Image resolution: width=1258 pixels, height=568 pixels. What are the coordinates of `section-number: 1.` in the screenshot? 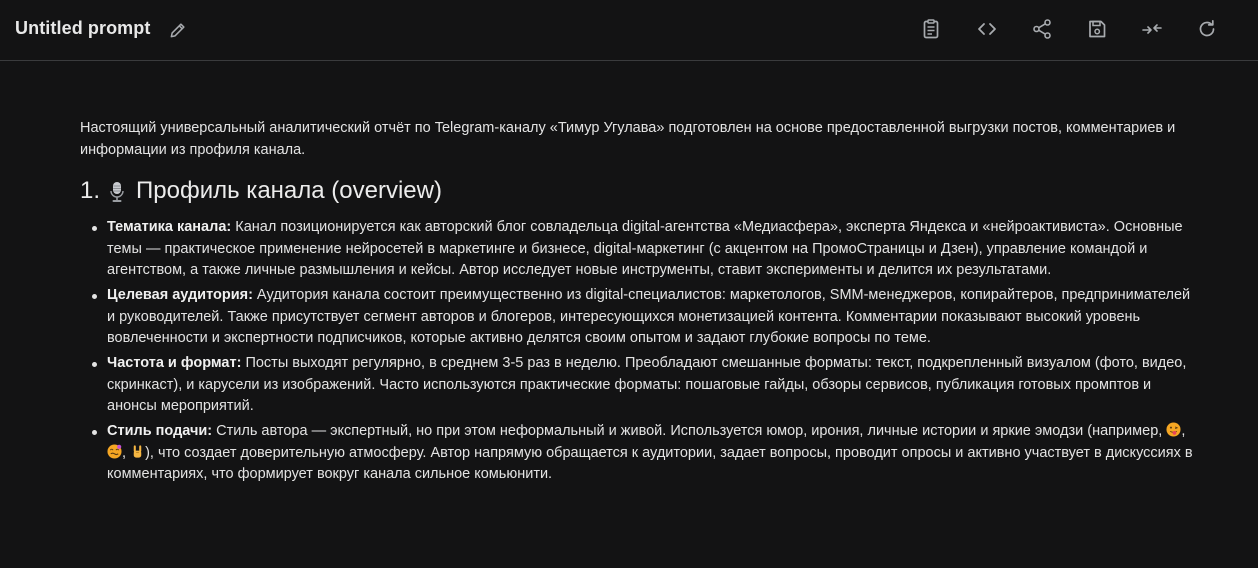 It's located at (90, 190).